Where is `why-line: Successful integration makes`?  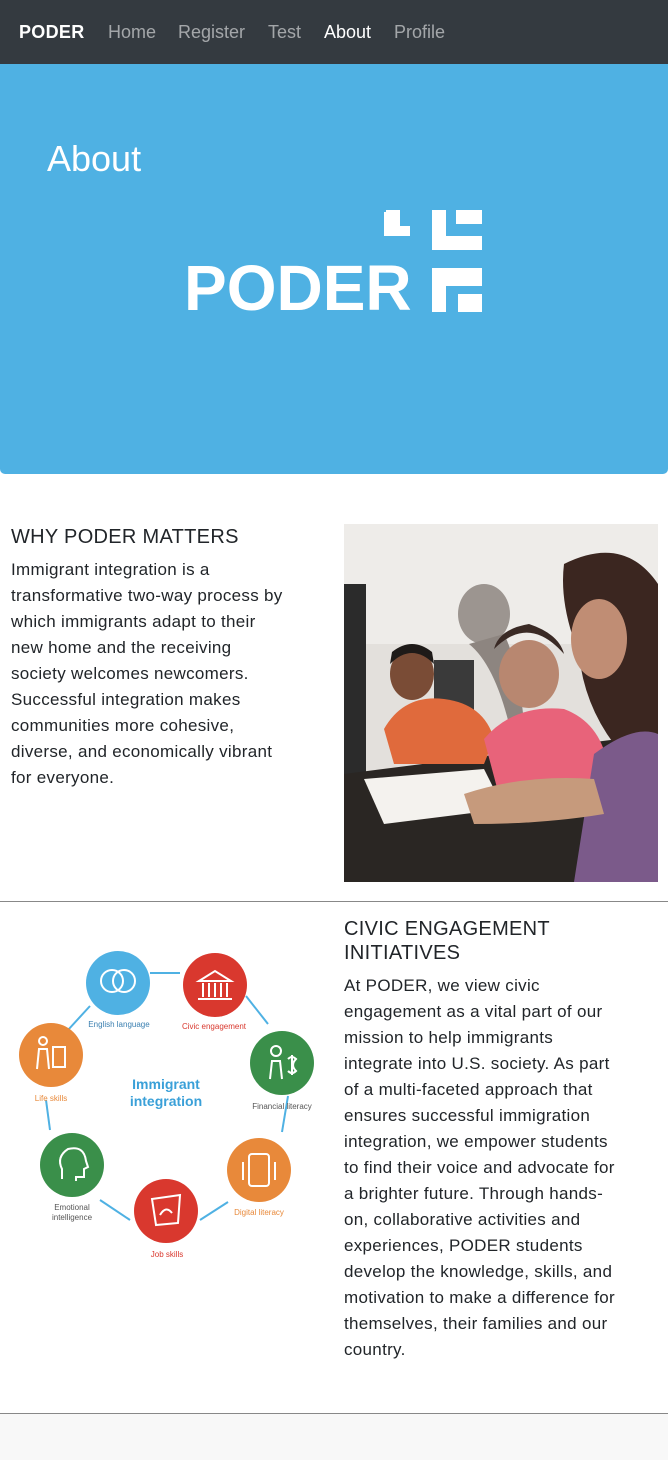
why-line: Successful integration makes is located at coordinates (126, 699).